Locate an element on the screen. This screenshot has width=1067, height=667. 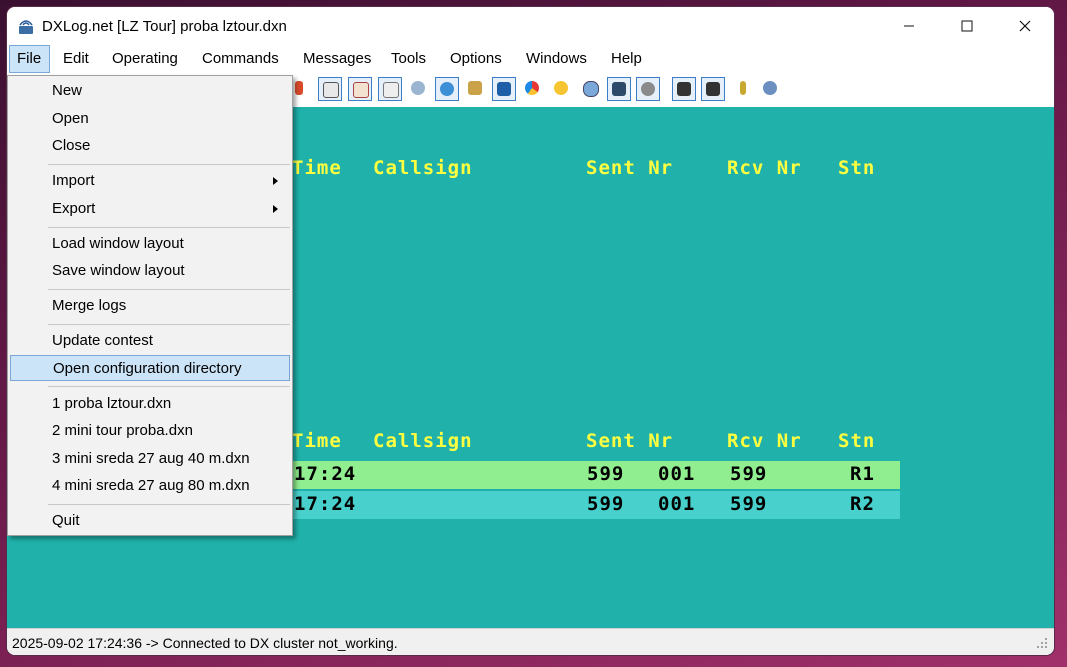
menu-item-save-window-layout: Save window layout is located at coordinates (150, 271).